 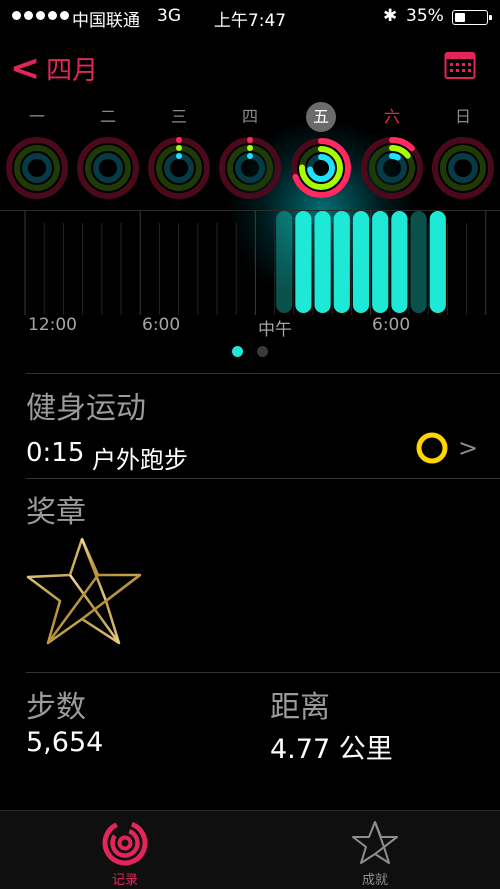 I want to click on chart-x-label: 12:00, so click(x=52, y=325).